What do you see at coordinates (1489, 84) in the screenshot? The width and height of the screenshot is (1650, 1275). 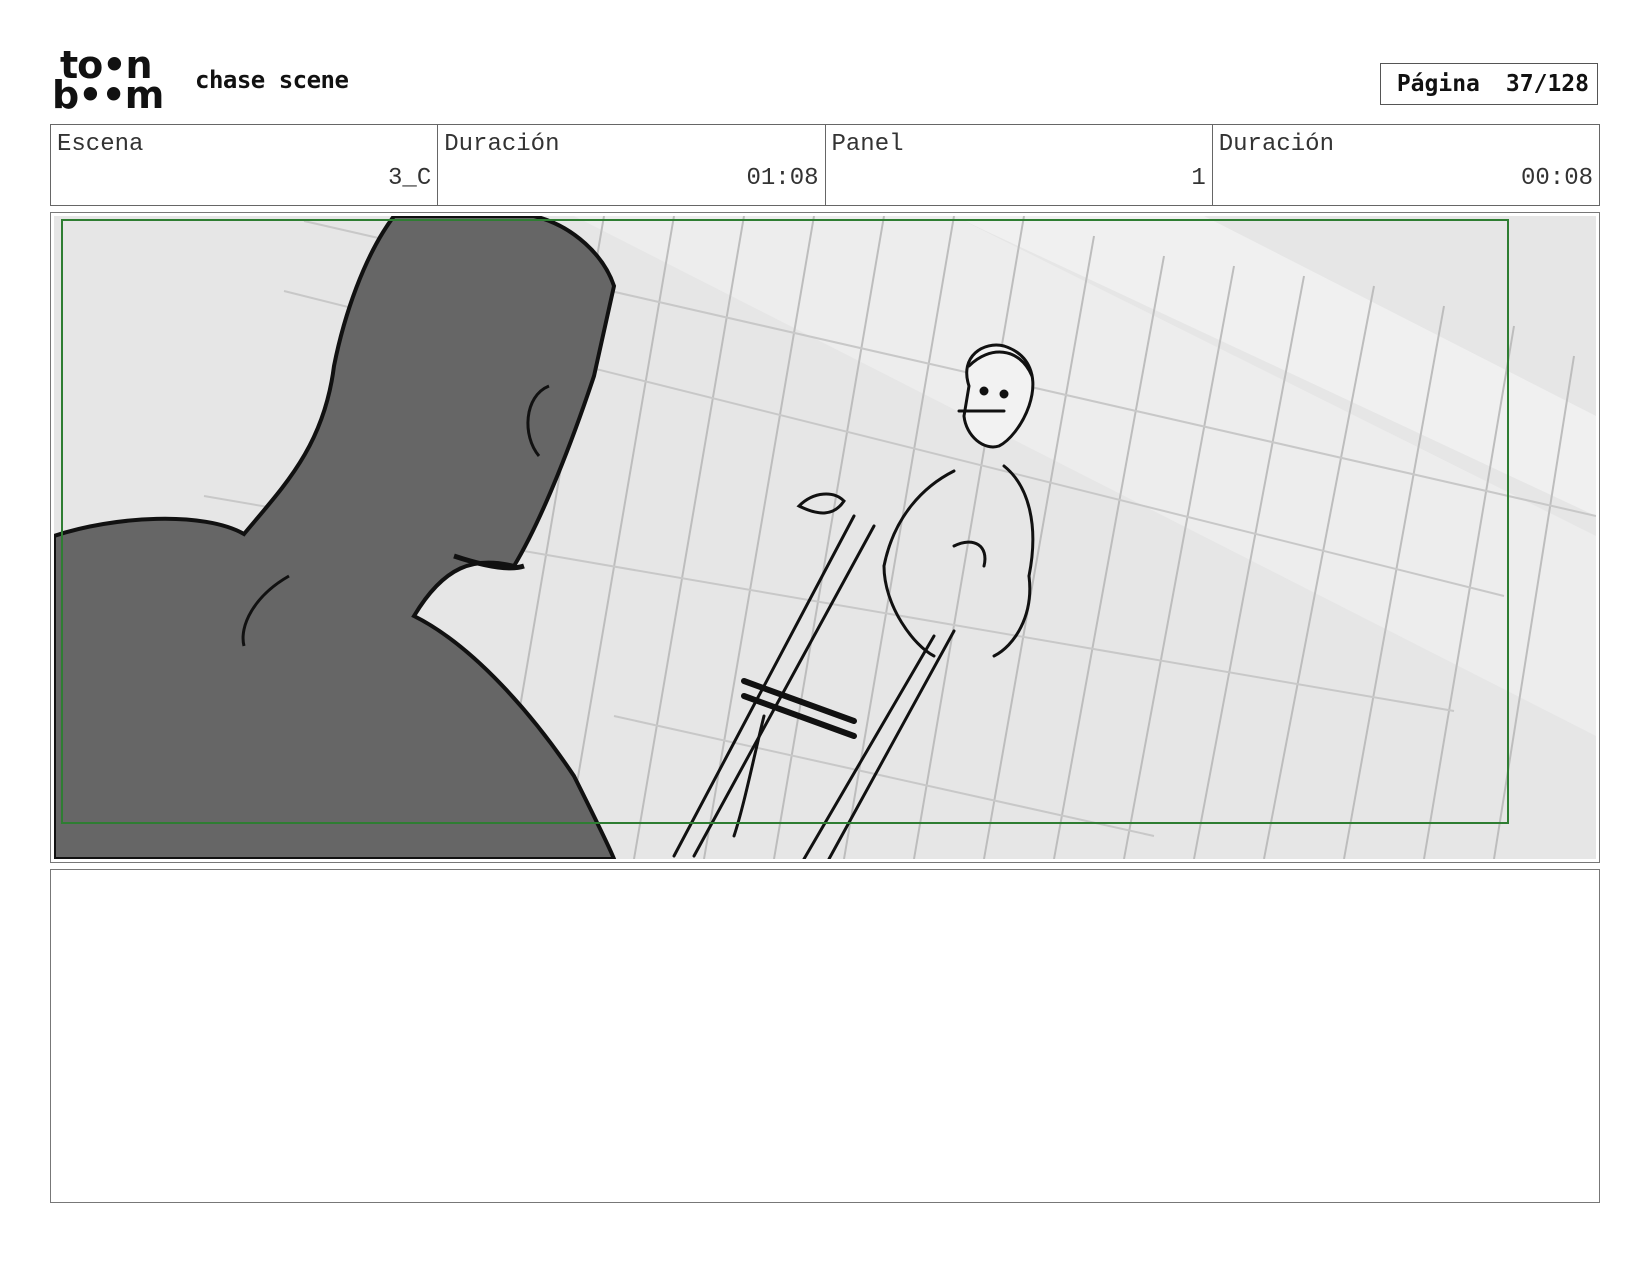 I see `page-indicator: Página 37/128` at bounding box center [1489, 84].